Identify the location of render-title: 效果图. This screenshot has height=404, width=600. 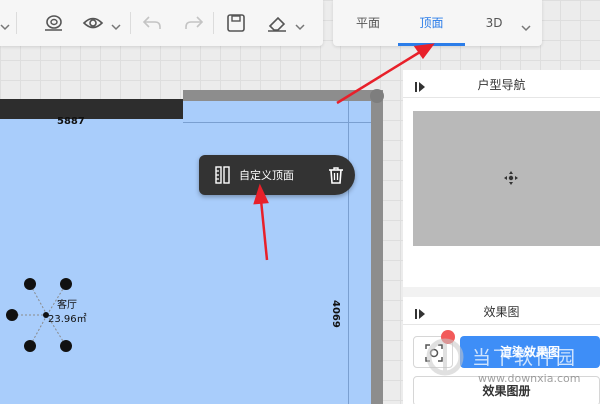
(501, 312).